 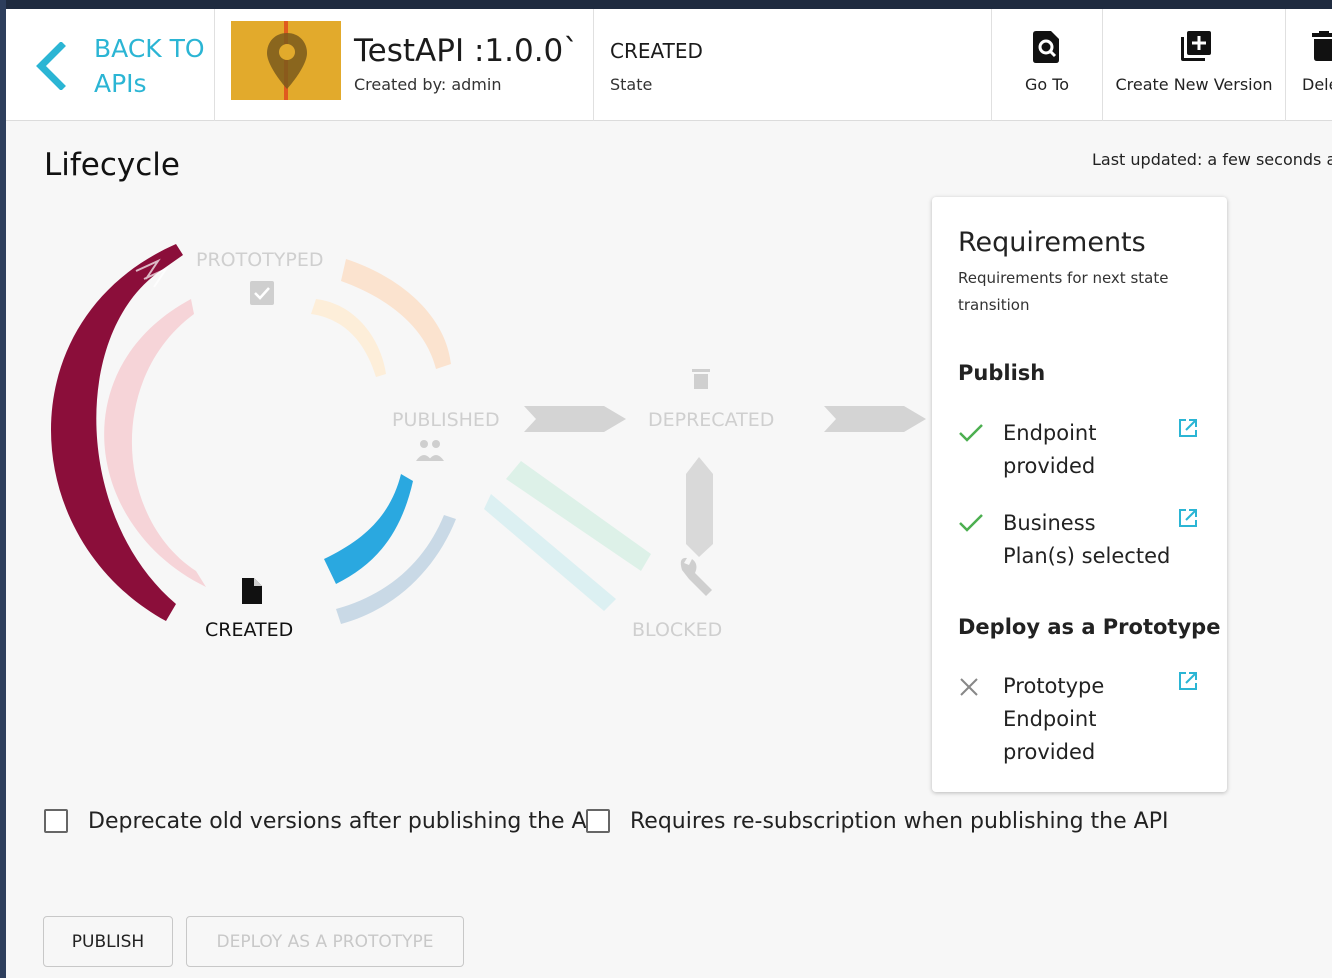 What do you see at coordinates (368, 529) in the screenshot?
I see `arc-created-to-published` at bounding box center [368, 529].